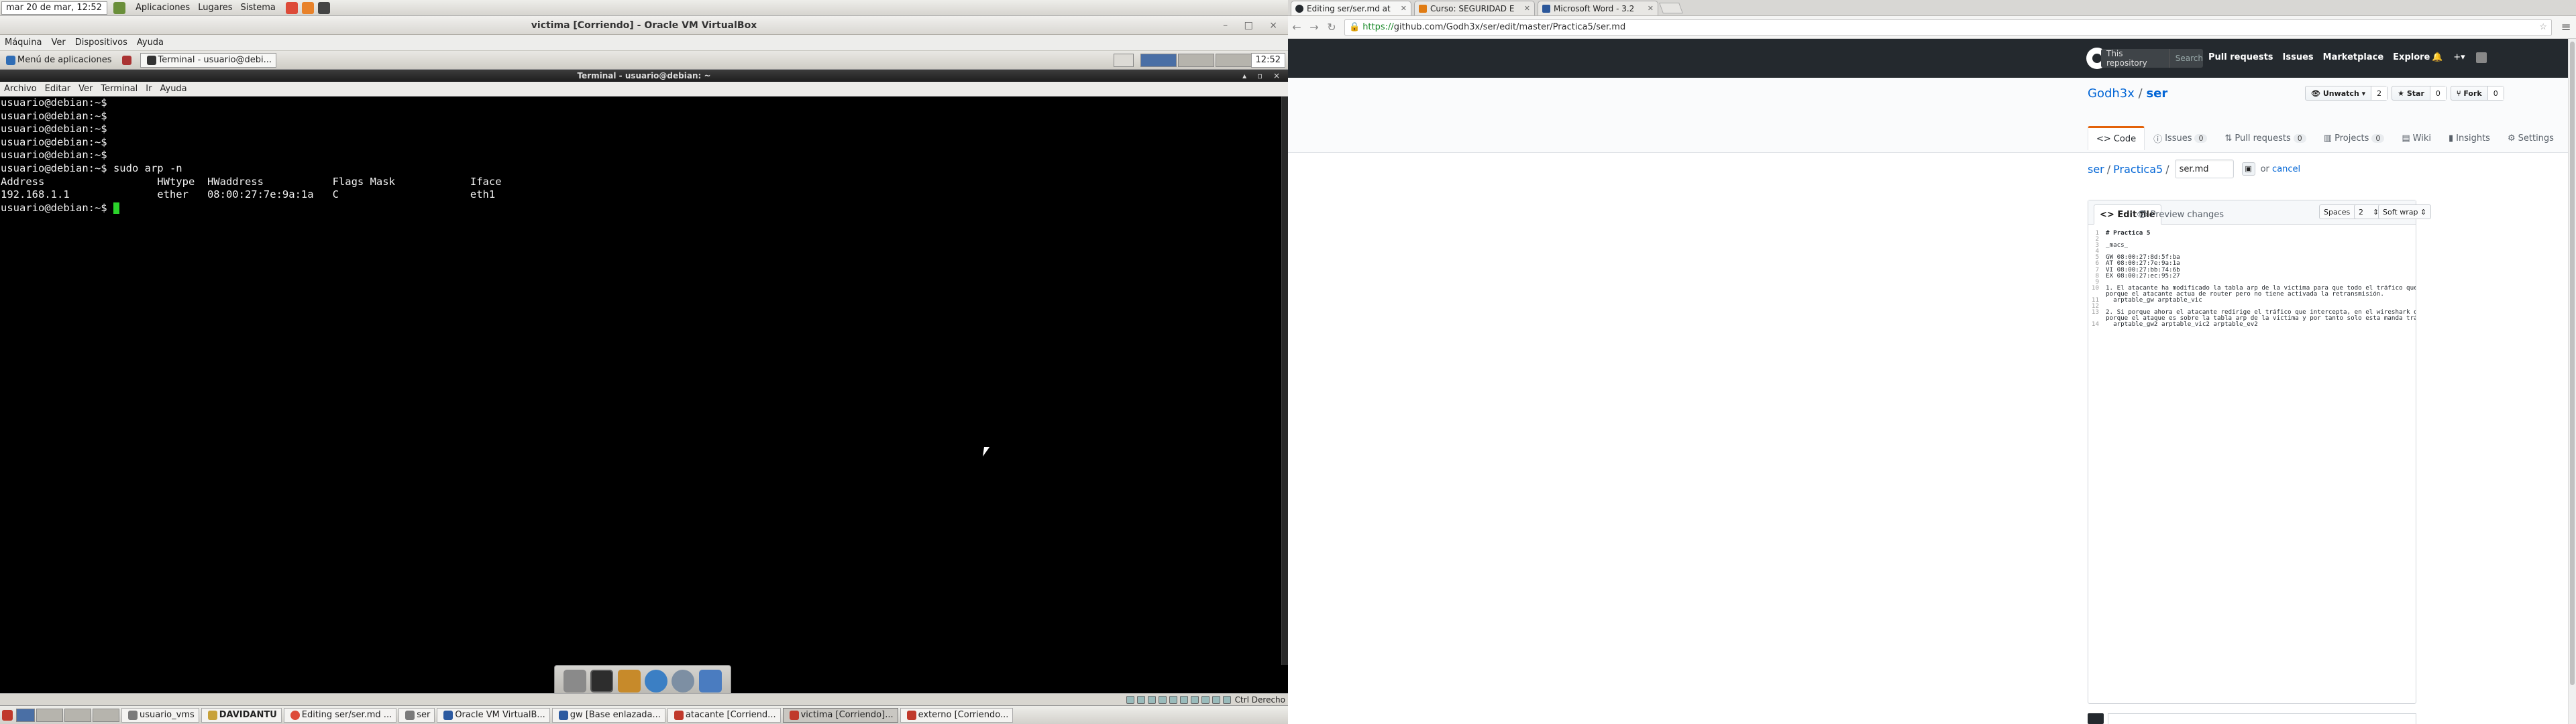 This screenshot has height=724, width=2576. I want to click on browser-tab-0: Editing ser/ser.md at ✕, so click(1351, 8).